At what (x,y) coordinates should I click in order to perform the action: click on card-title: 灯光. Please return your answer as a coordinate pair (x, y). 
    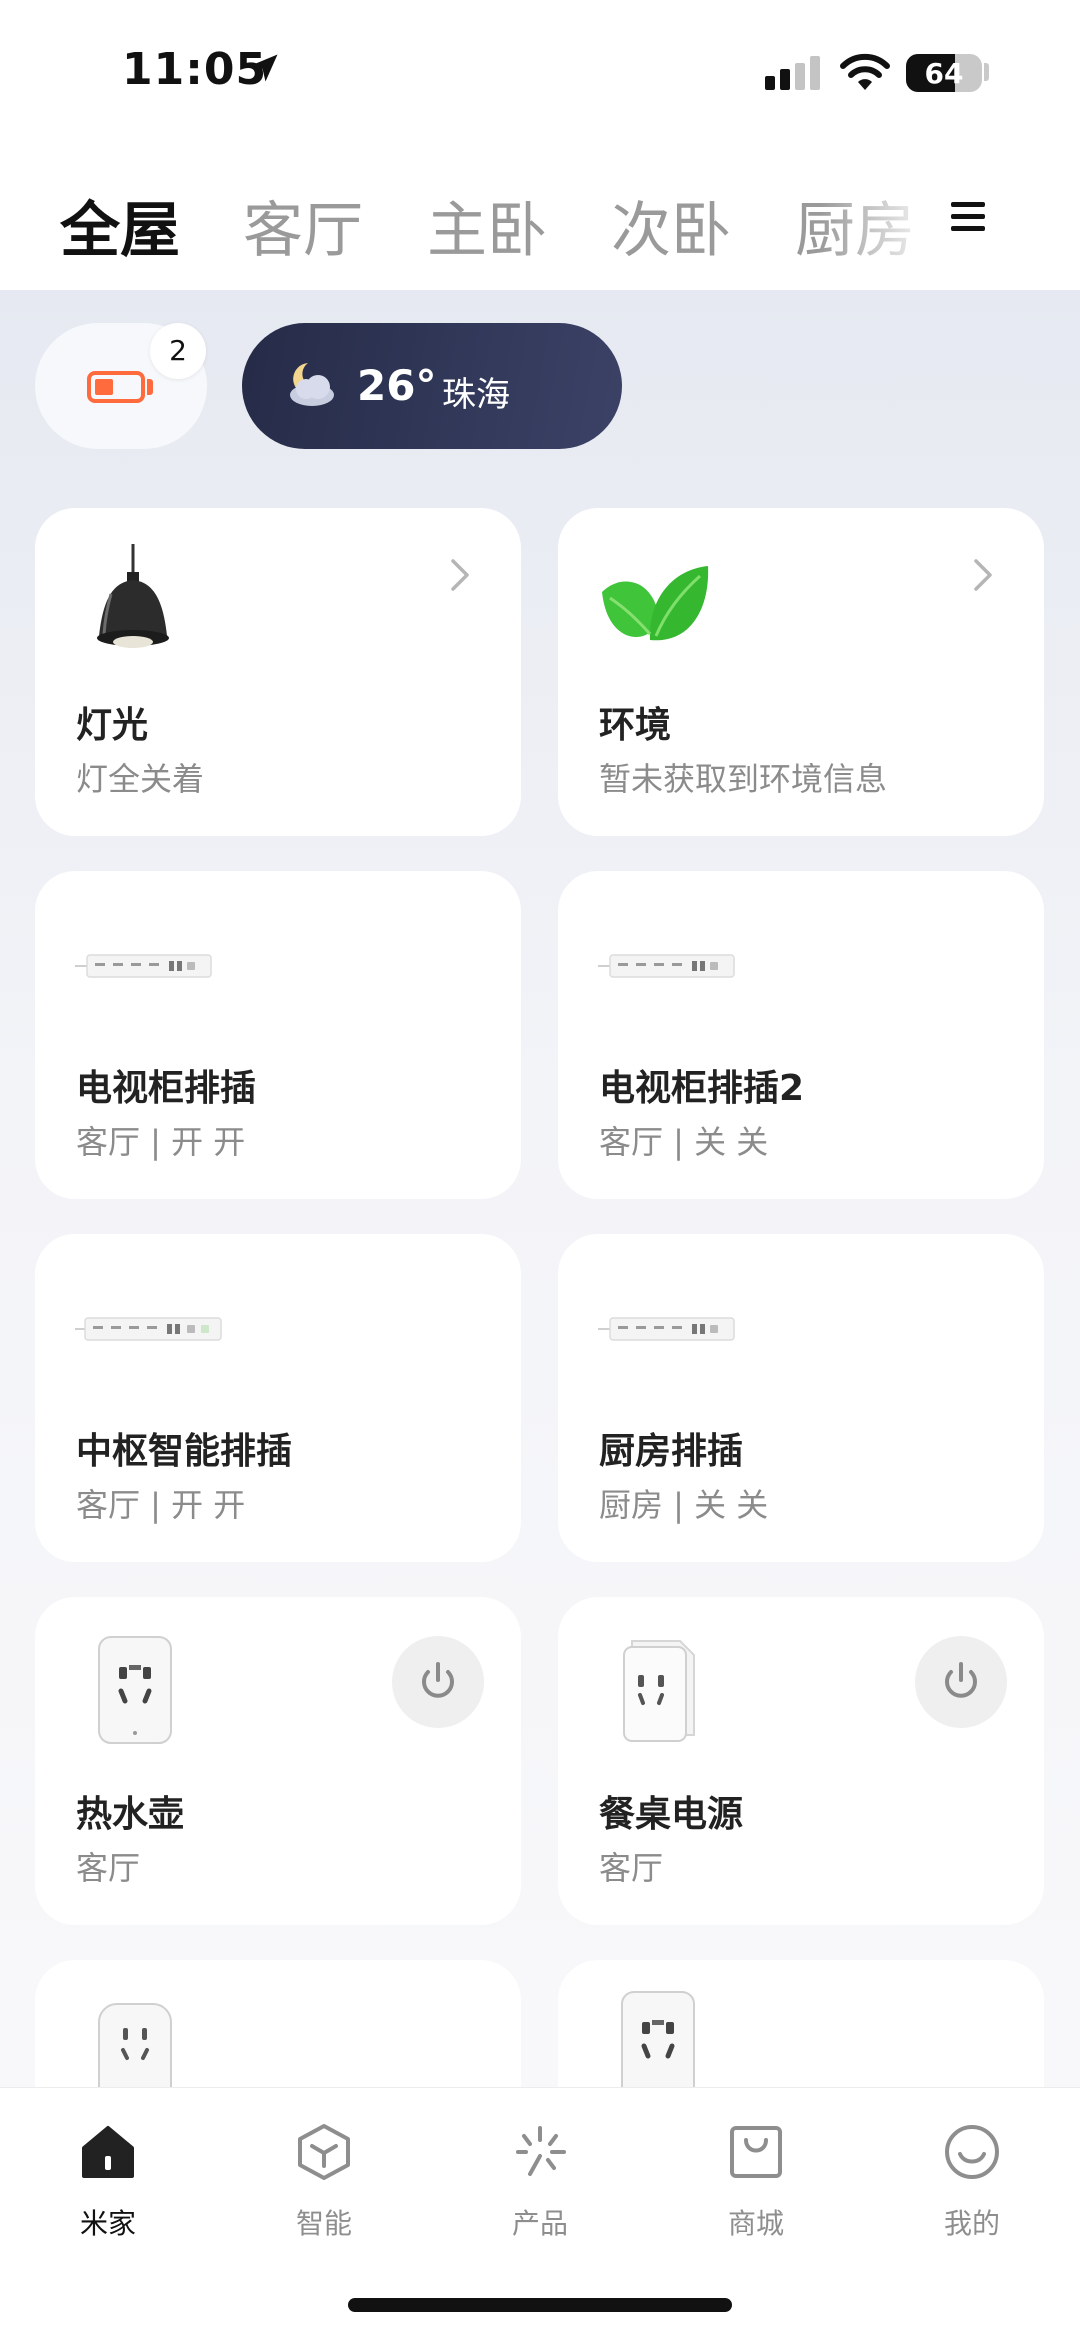
    Looking at the image, I should click on (112, 725).